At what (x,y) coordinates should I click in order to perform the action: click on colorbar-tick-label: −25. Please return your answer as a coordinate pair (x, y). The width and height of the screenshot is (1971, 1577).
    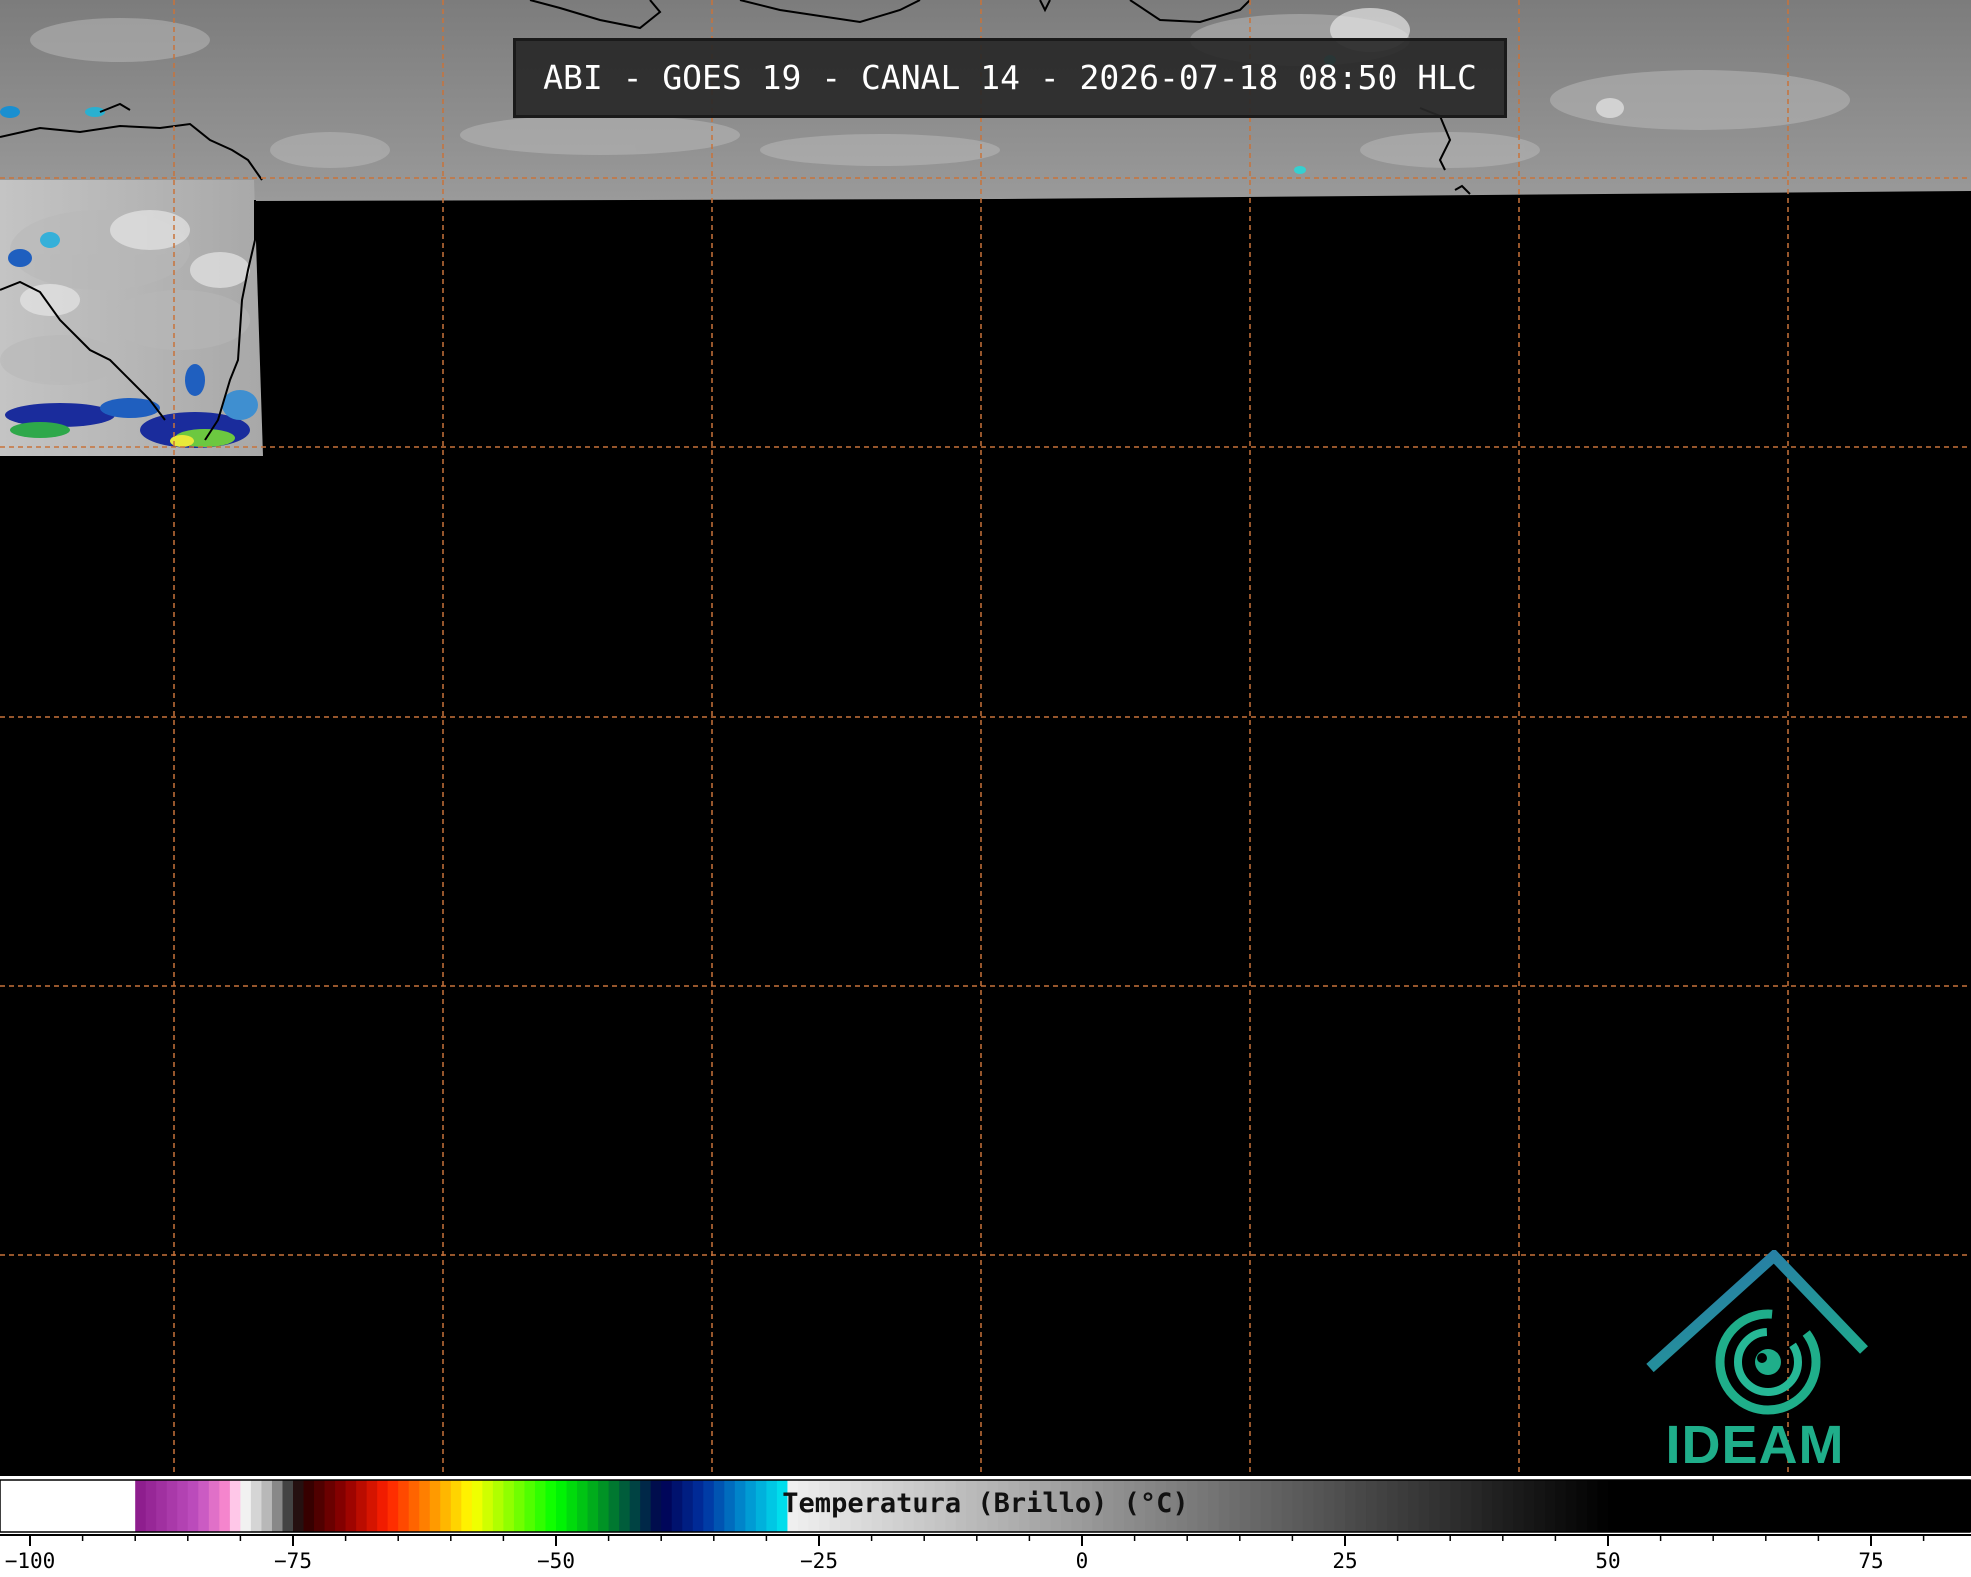
    Looking at the image, I should click on (819, 1561).